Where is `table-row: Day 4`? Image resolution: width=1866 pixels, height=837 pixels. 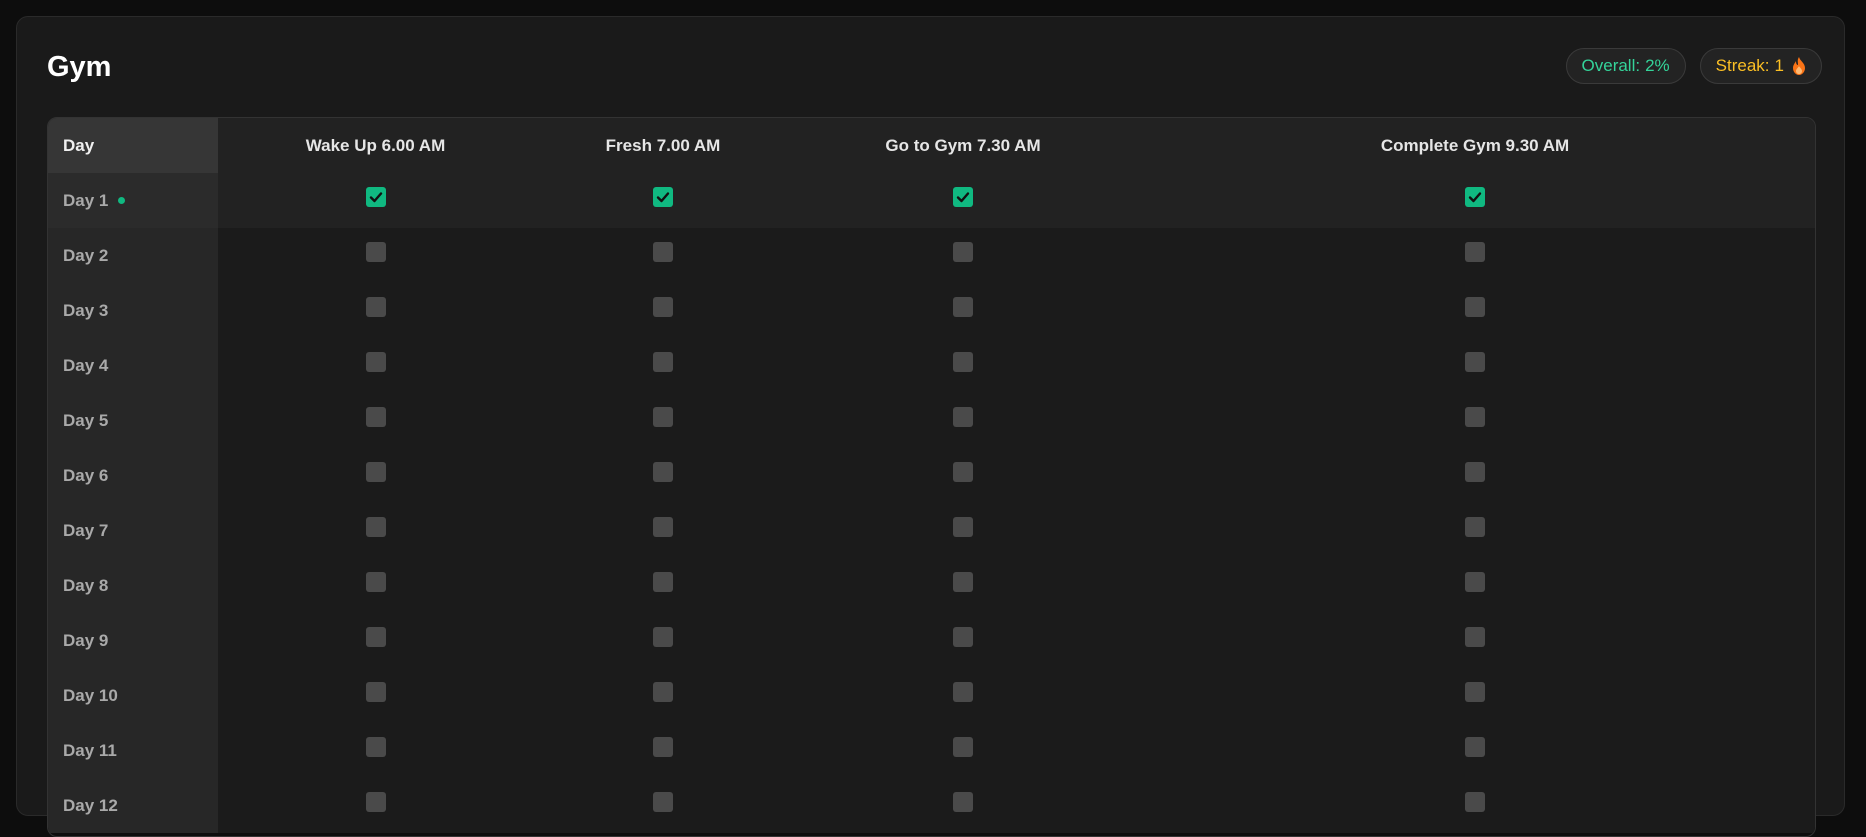 table-row: Day 4 is located at coordinates (931, 365).